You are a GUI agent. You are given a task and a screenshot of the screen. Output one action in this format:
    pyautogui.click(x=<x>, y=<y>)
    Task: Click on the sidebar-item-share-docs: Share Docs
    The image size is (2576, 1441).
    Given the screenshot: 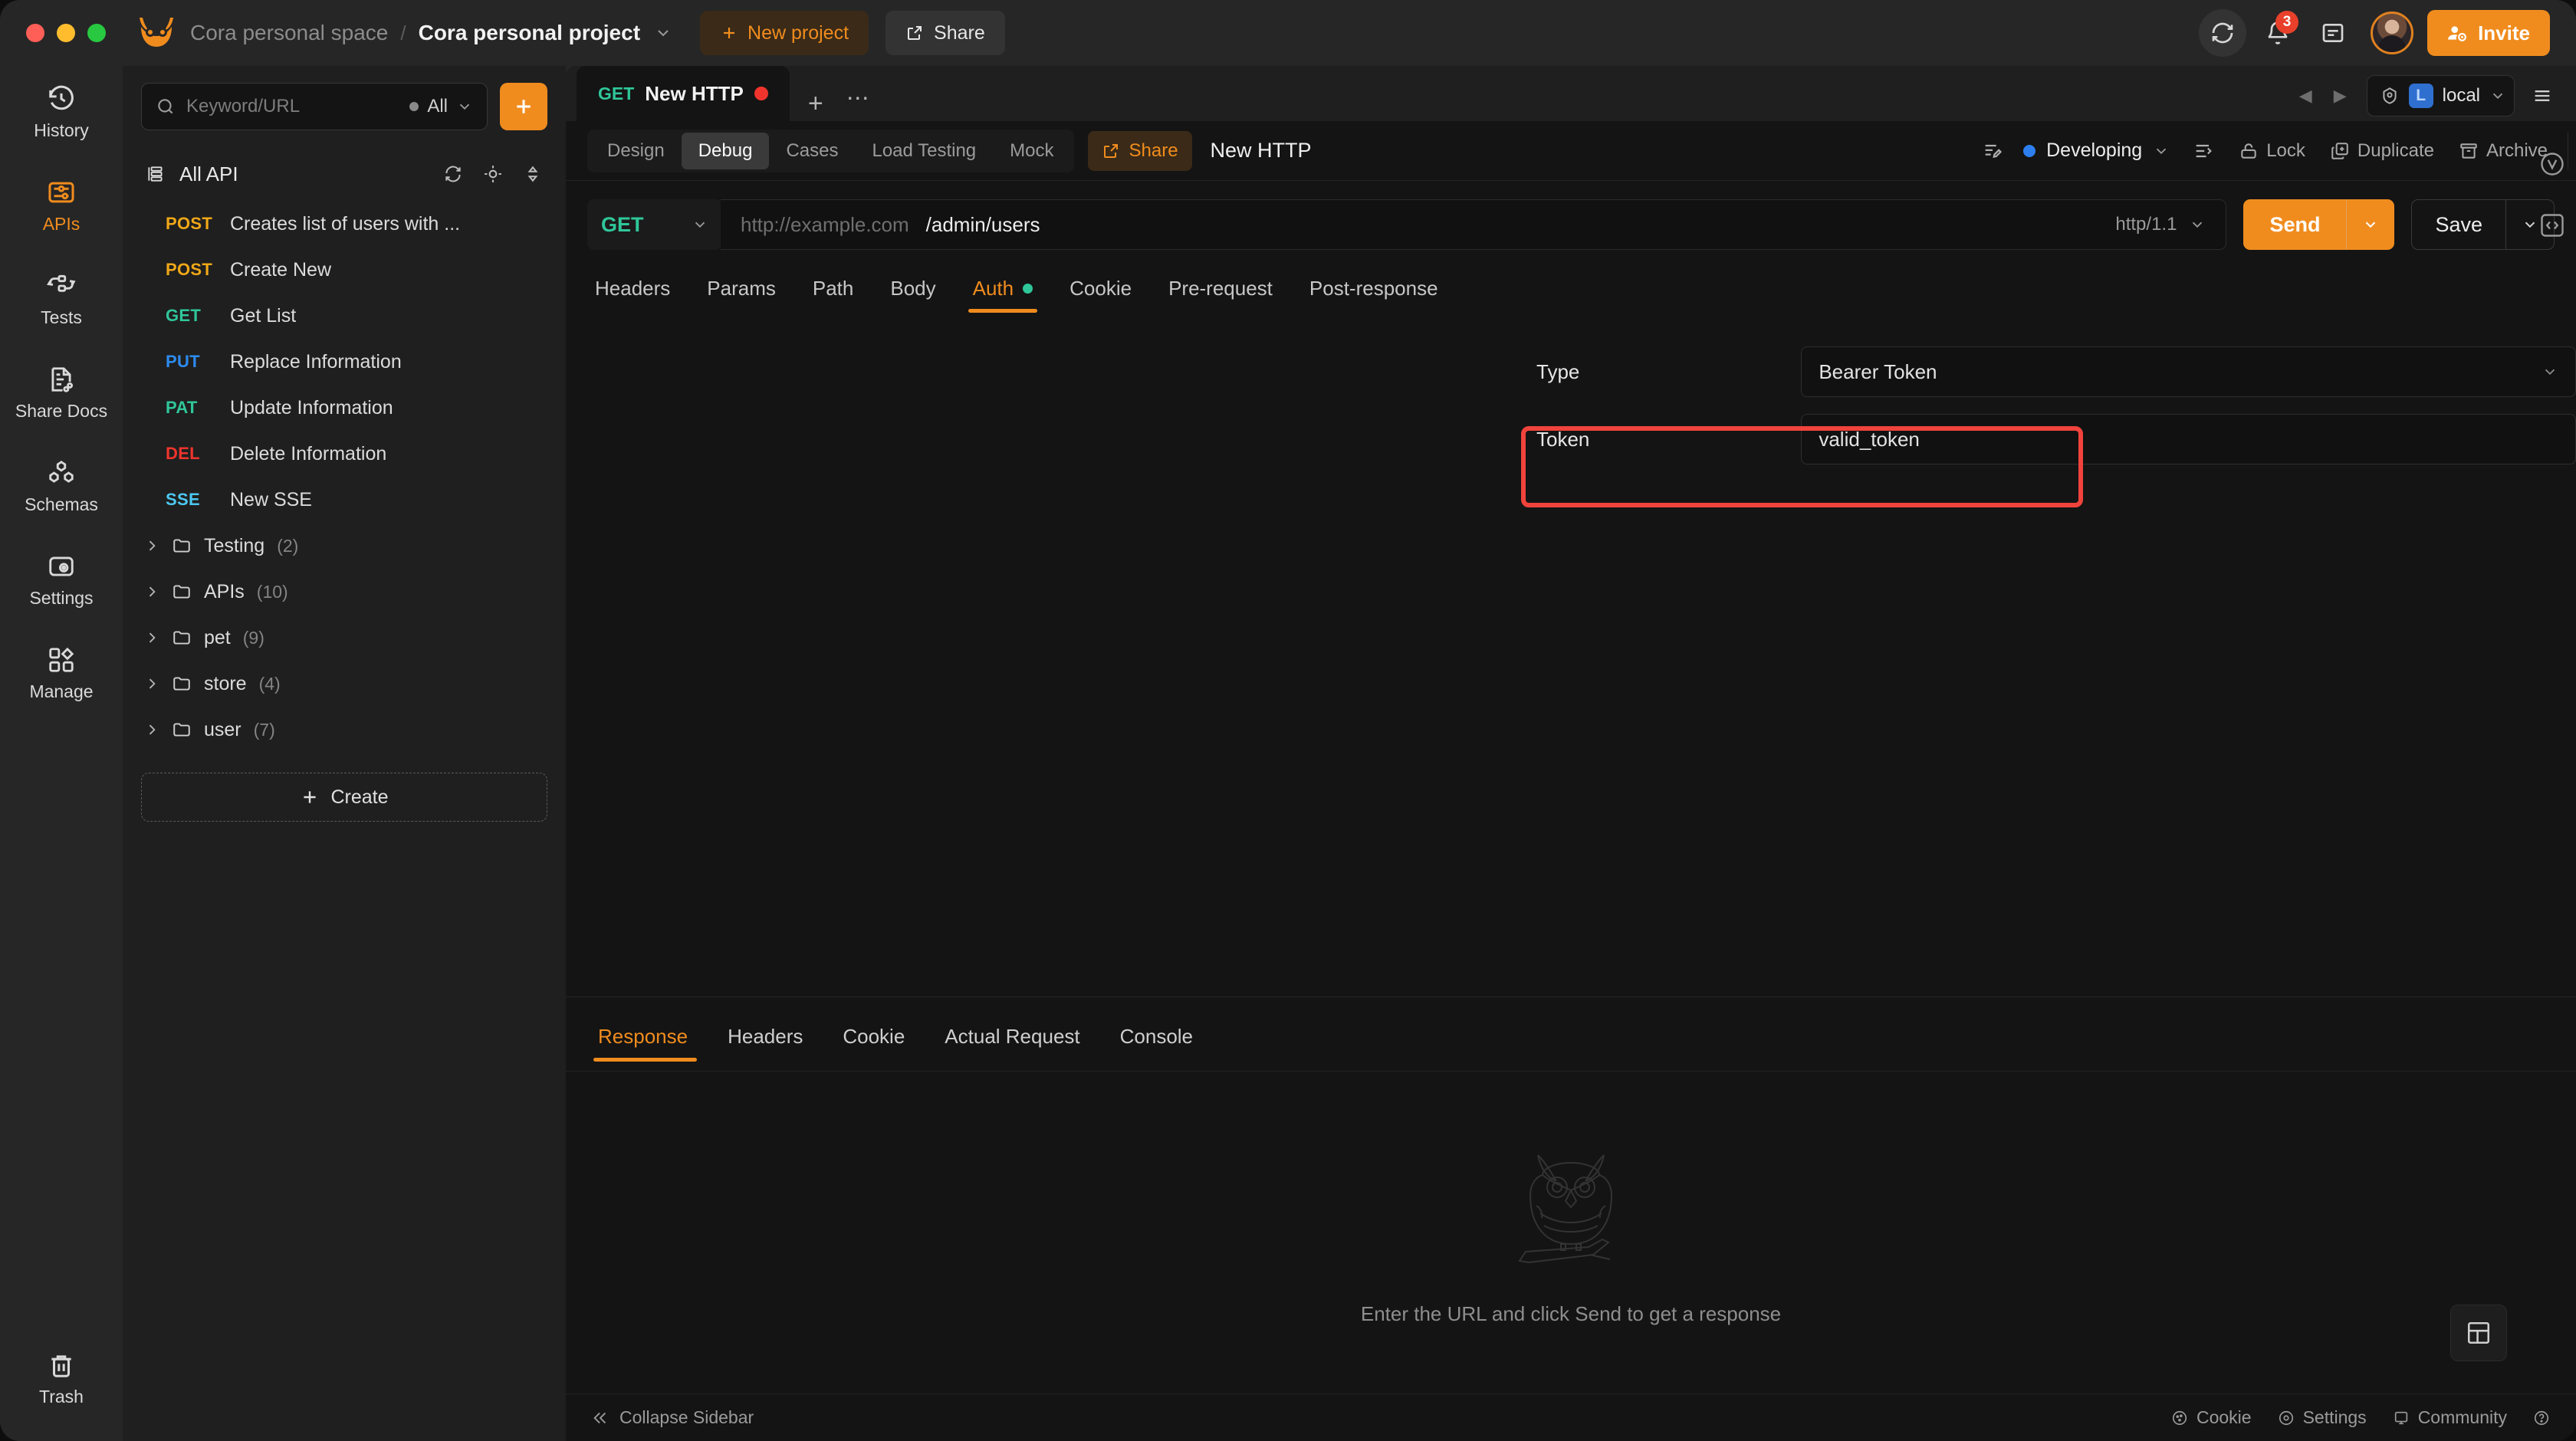 What is the action you would take?
    pyautogui.click(x=62, y=391)
    